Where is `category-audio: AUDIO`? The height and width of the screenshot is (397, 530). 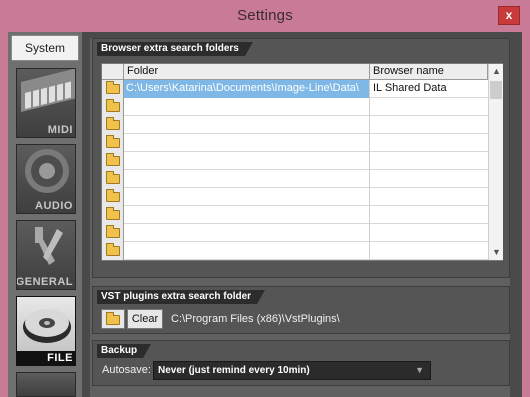
category-audio: AUDIO is located at coordinates (46, 179).